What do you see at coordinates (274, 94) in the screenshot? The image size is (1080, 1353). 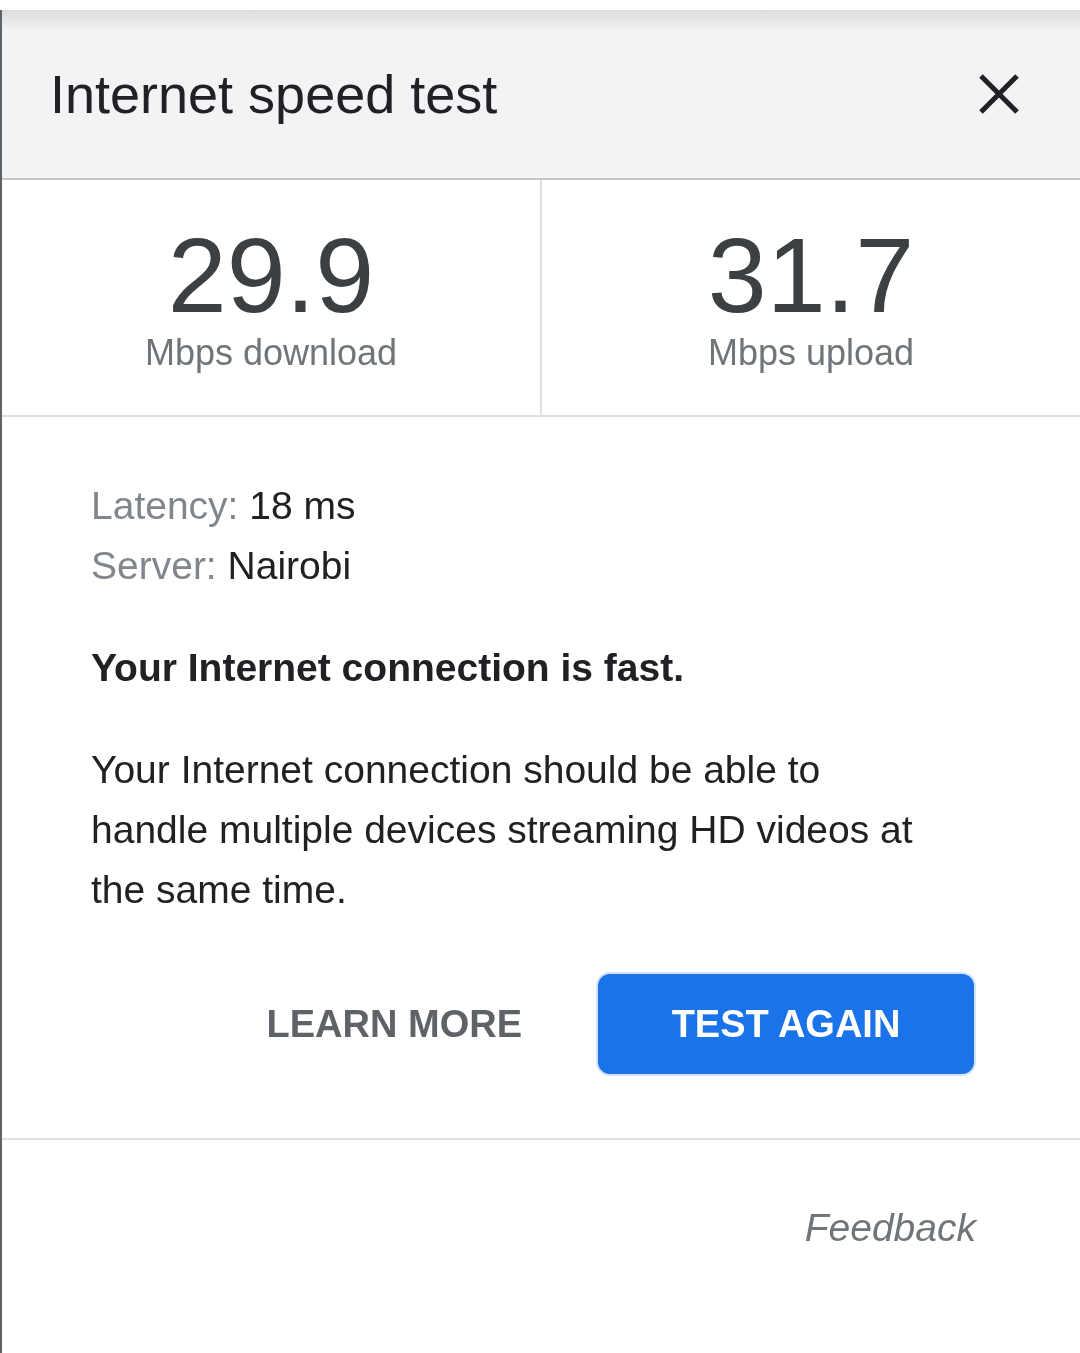 I see `dialog-title: Internet speed test` at bounding box center [274, 94].